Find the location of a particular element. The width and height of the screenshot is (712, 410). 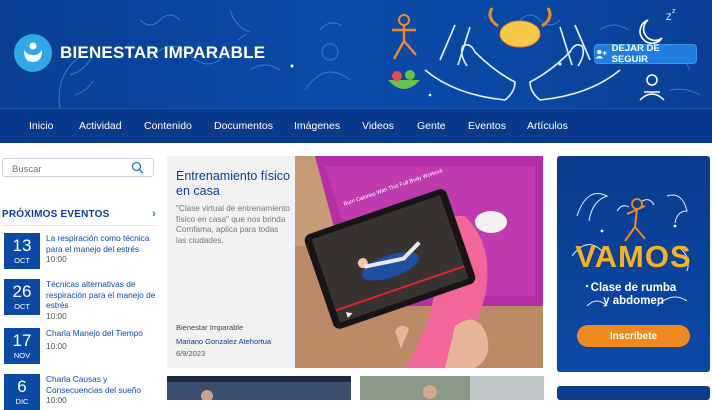

nav-item-documentos: Documentos is located at coordinates (243, 126).